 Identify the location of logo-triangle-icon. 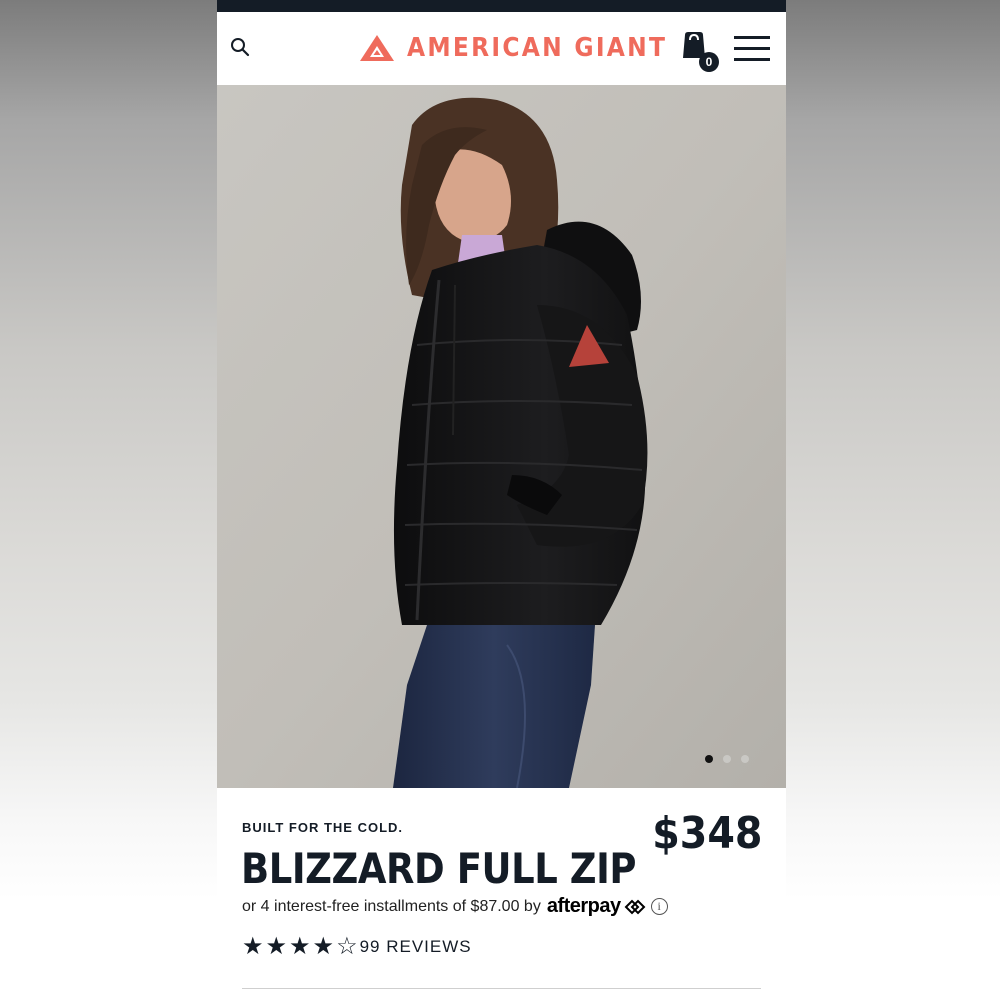
(377, 48).